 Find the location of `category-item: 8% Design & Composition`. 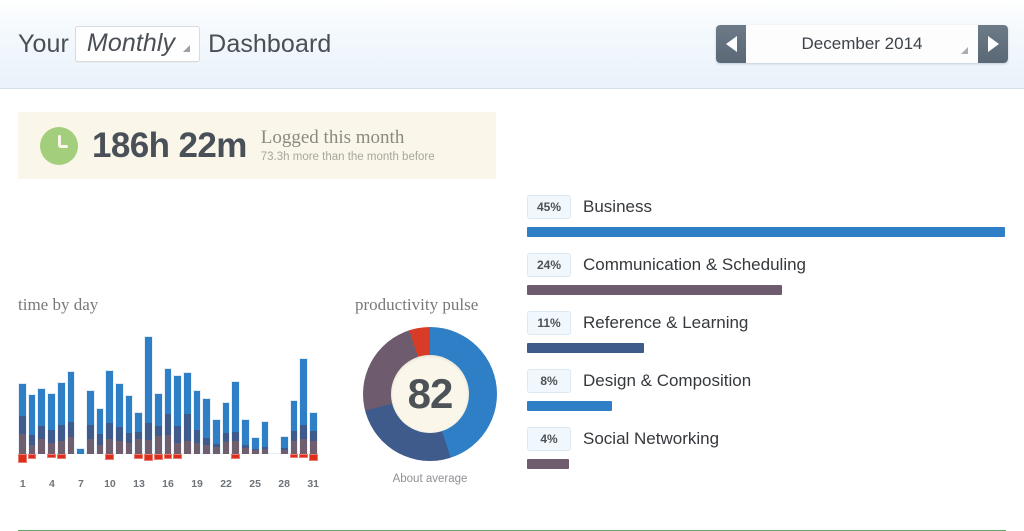

category-item: 8% Design & Composition is located at coordinates (766, 390).